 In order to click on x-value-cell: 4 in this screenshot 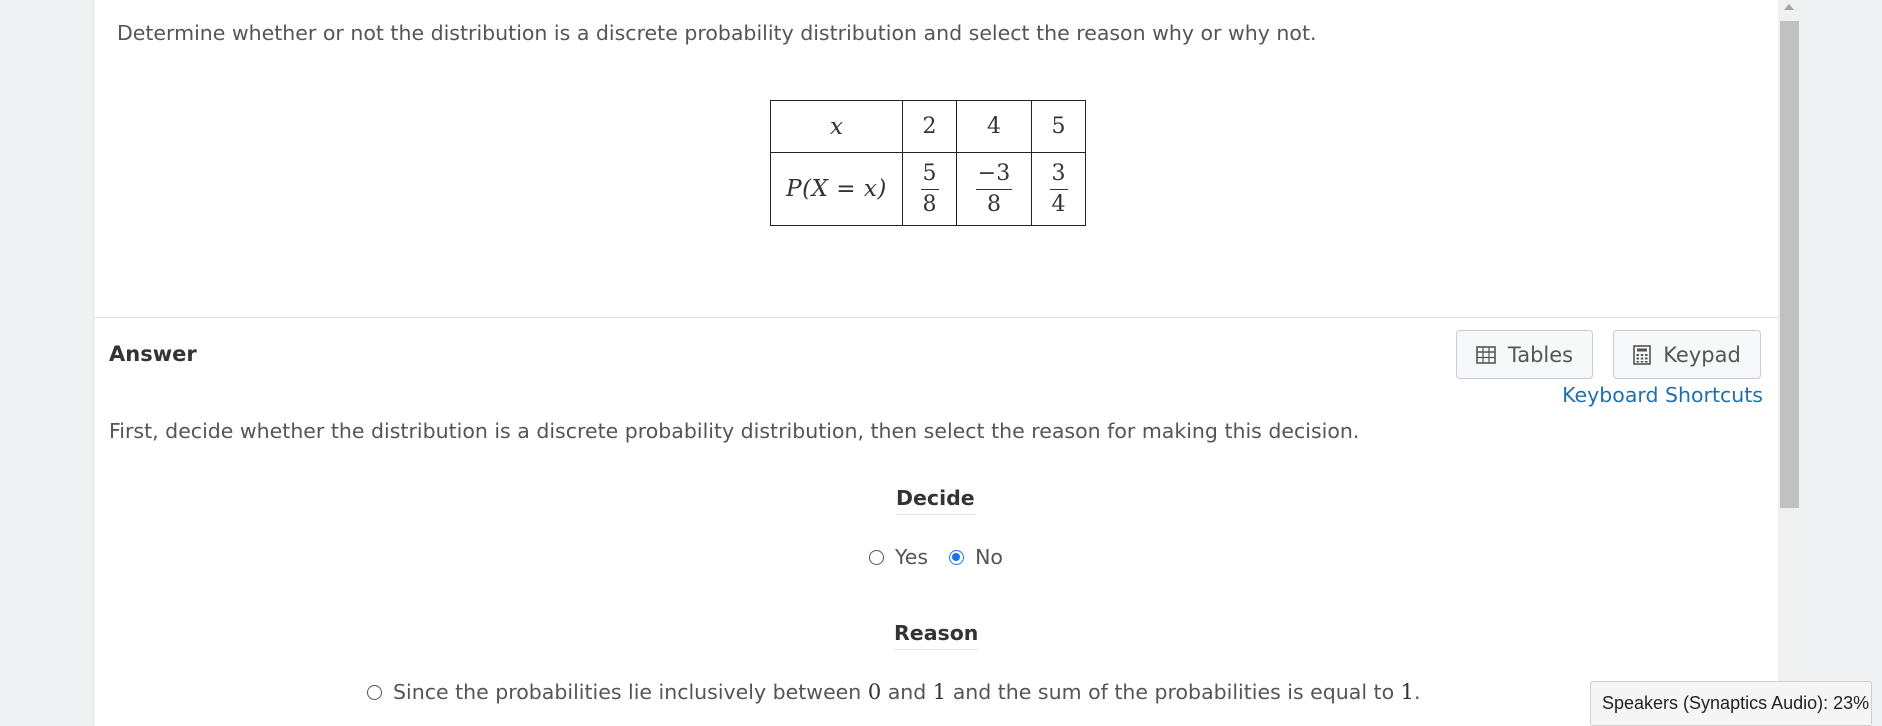, I will do `click(994, 126)`.